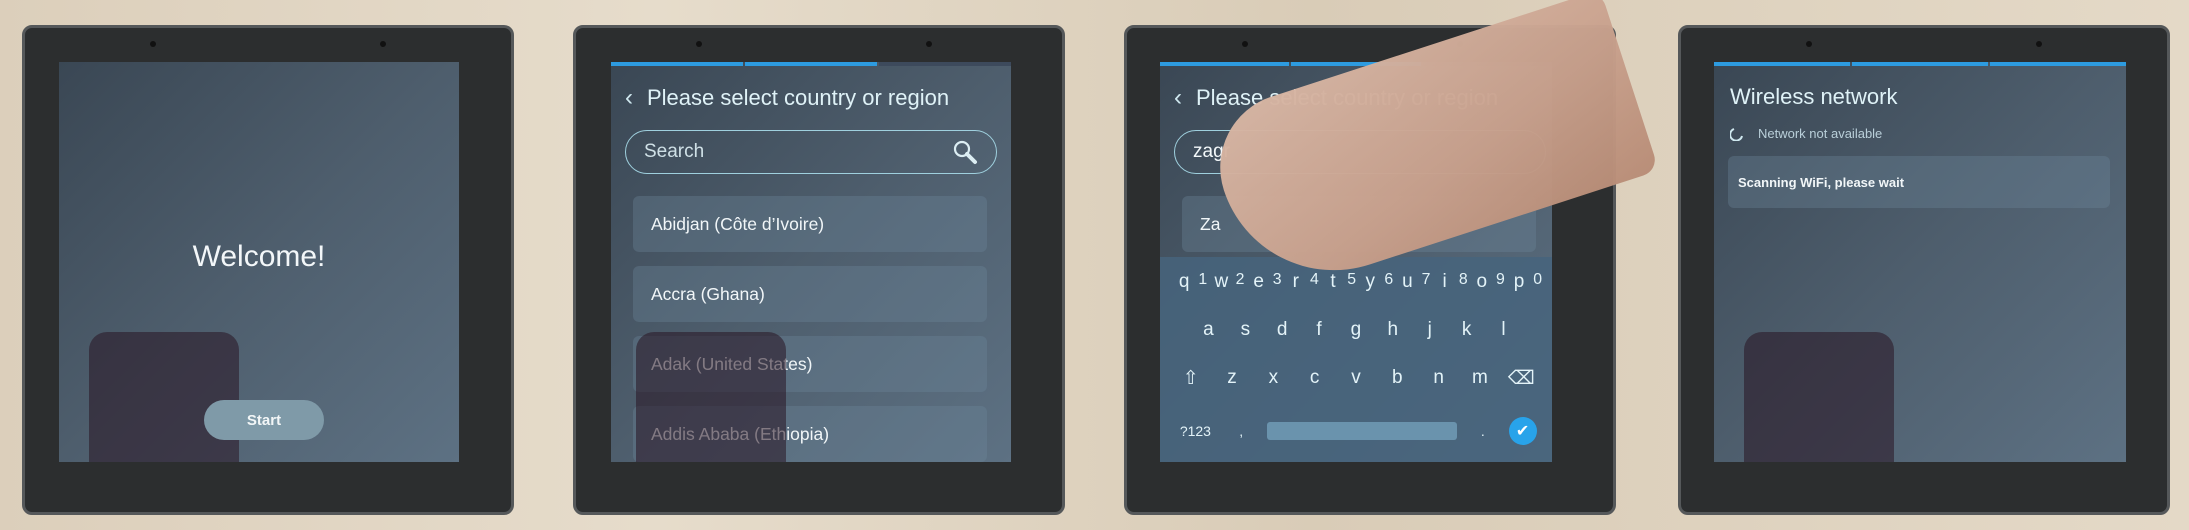 This screenshot has width=2189, height=530. Describe the element at coordinates (1430, 330) in the screenshot. I see `key-j: j` at that location.